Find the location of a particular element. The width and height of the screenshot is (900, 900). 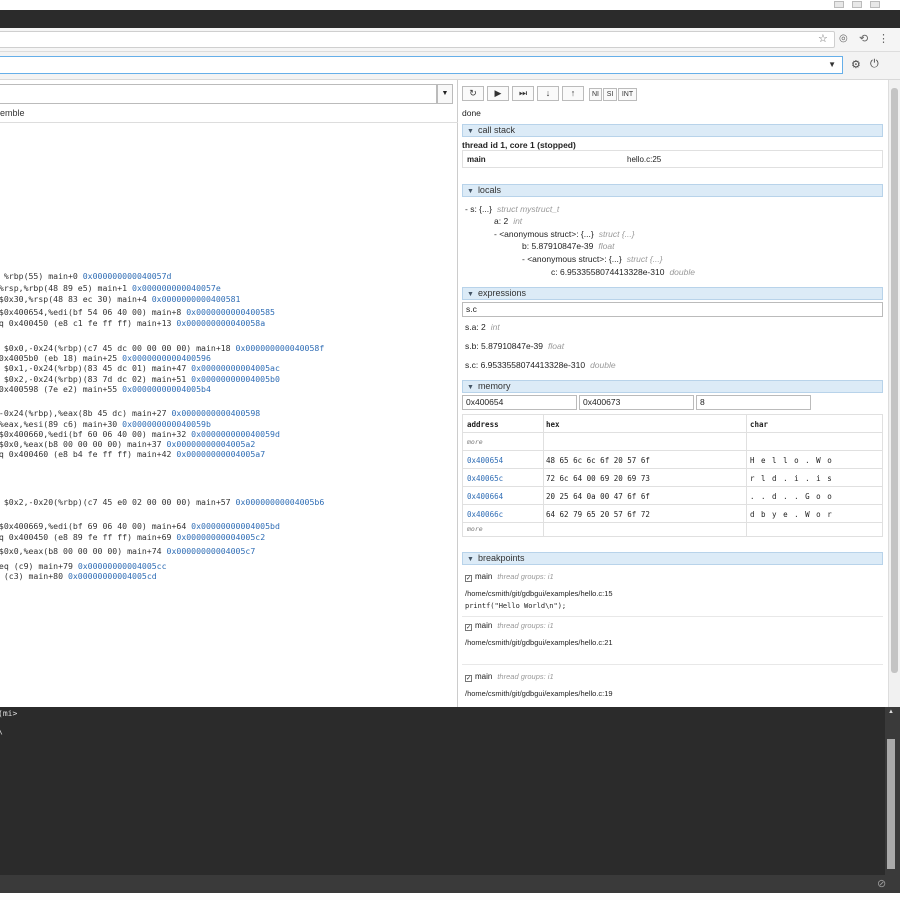

extension-icon: ◎ is located at coordinates (843, 39).